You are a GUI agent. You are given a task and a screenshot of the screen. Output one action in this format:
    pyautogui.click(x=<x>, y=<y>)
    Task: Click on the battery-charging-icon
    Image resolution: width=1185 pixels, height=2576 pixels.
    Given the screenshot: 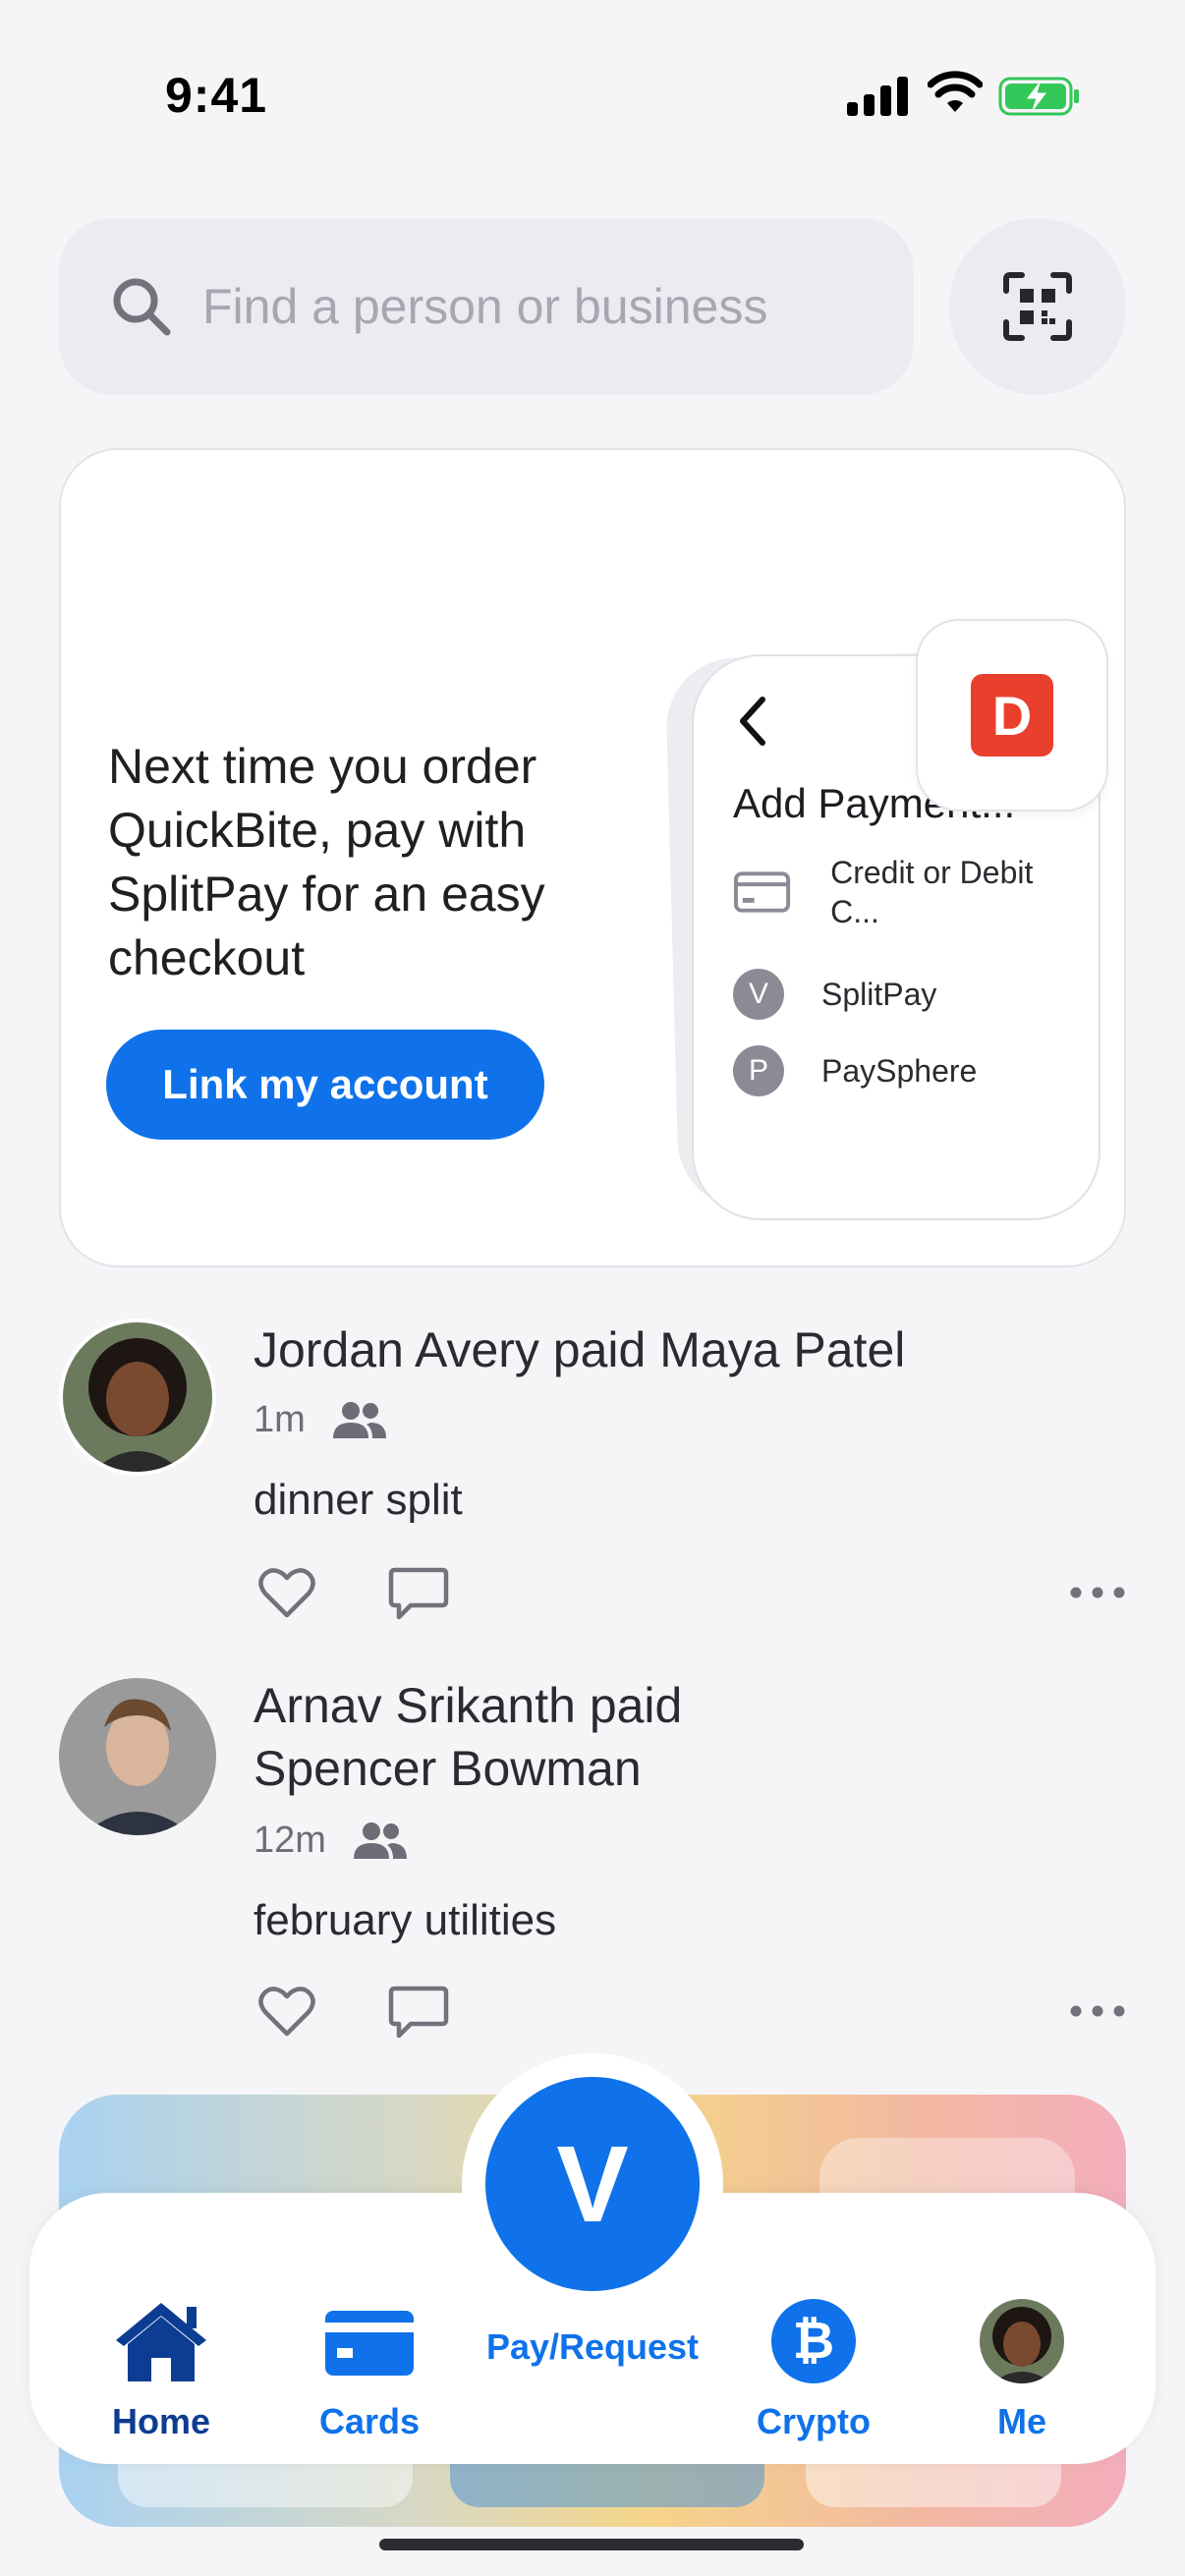 What is the action you would take?
    pyautogui.click(x=1038, y=96)
    